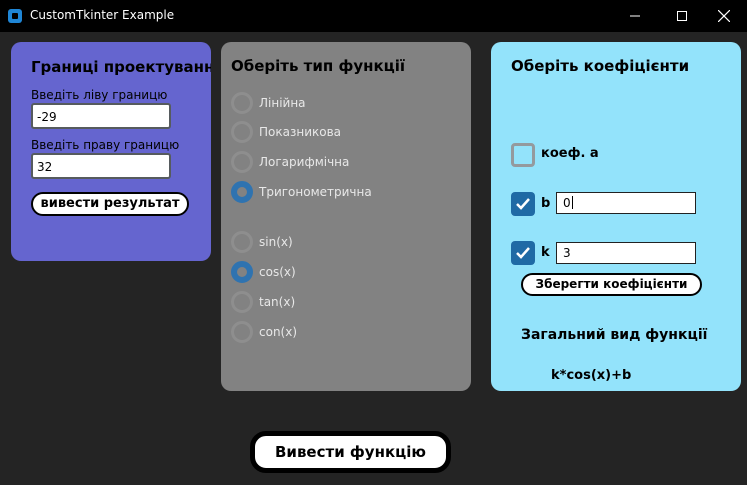 The height and width of the screenshot is (485, 747). Describe the element at coordinates (15, 16) in the screenshot. I see `app-icon` at that location.